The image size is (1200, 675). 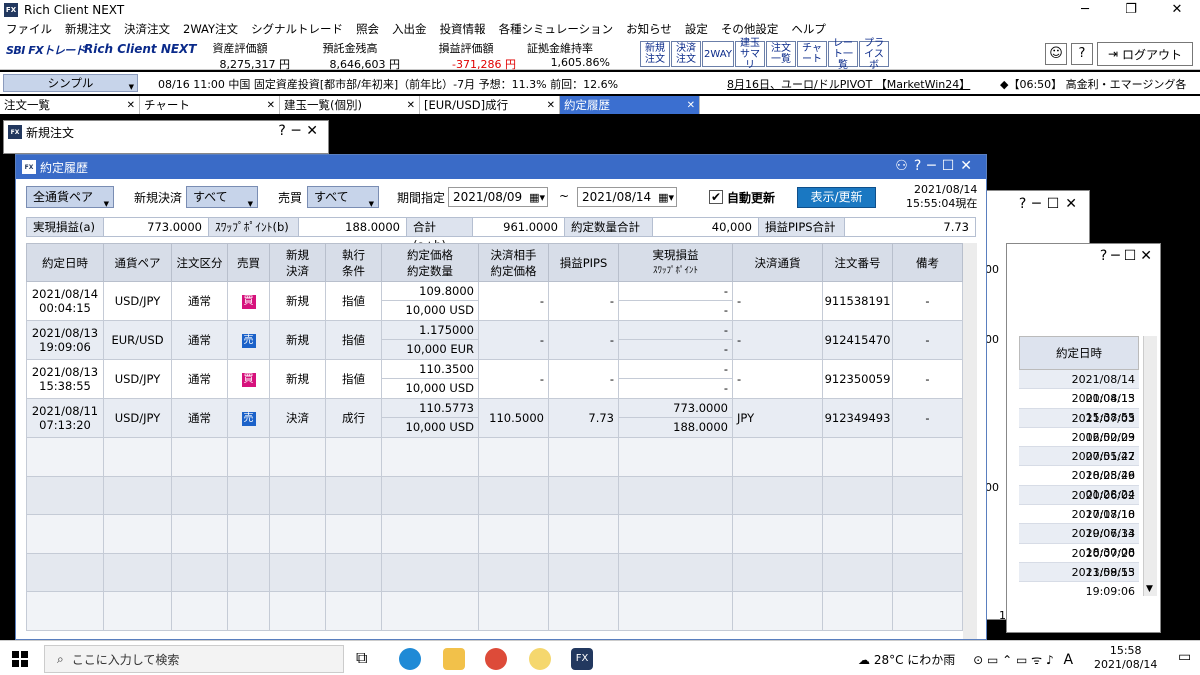 What do you see at coordinates (686, 54) in the screenshot?
I see `settle-order-button: 決済注文` at bounding box center [686, 54].